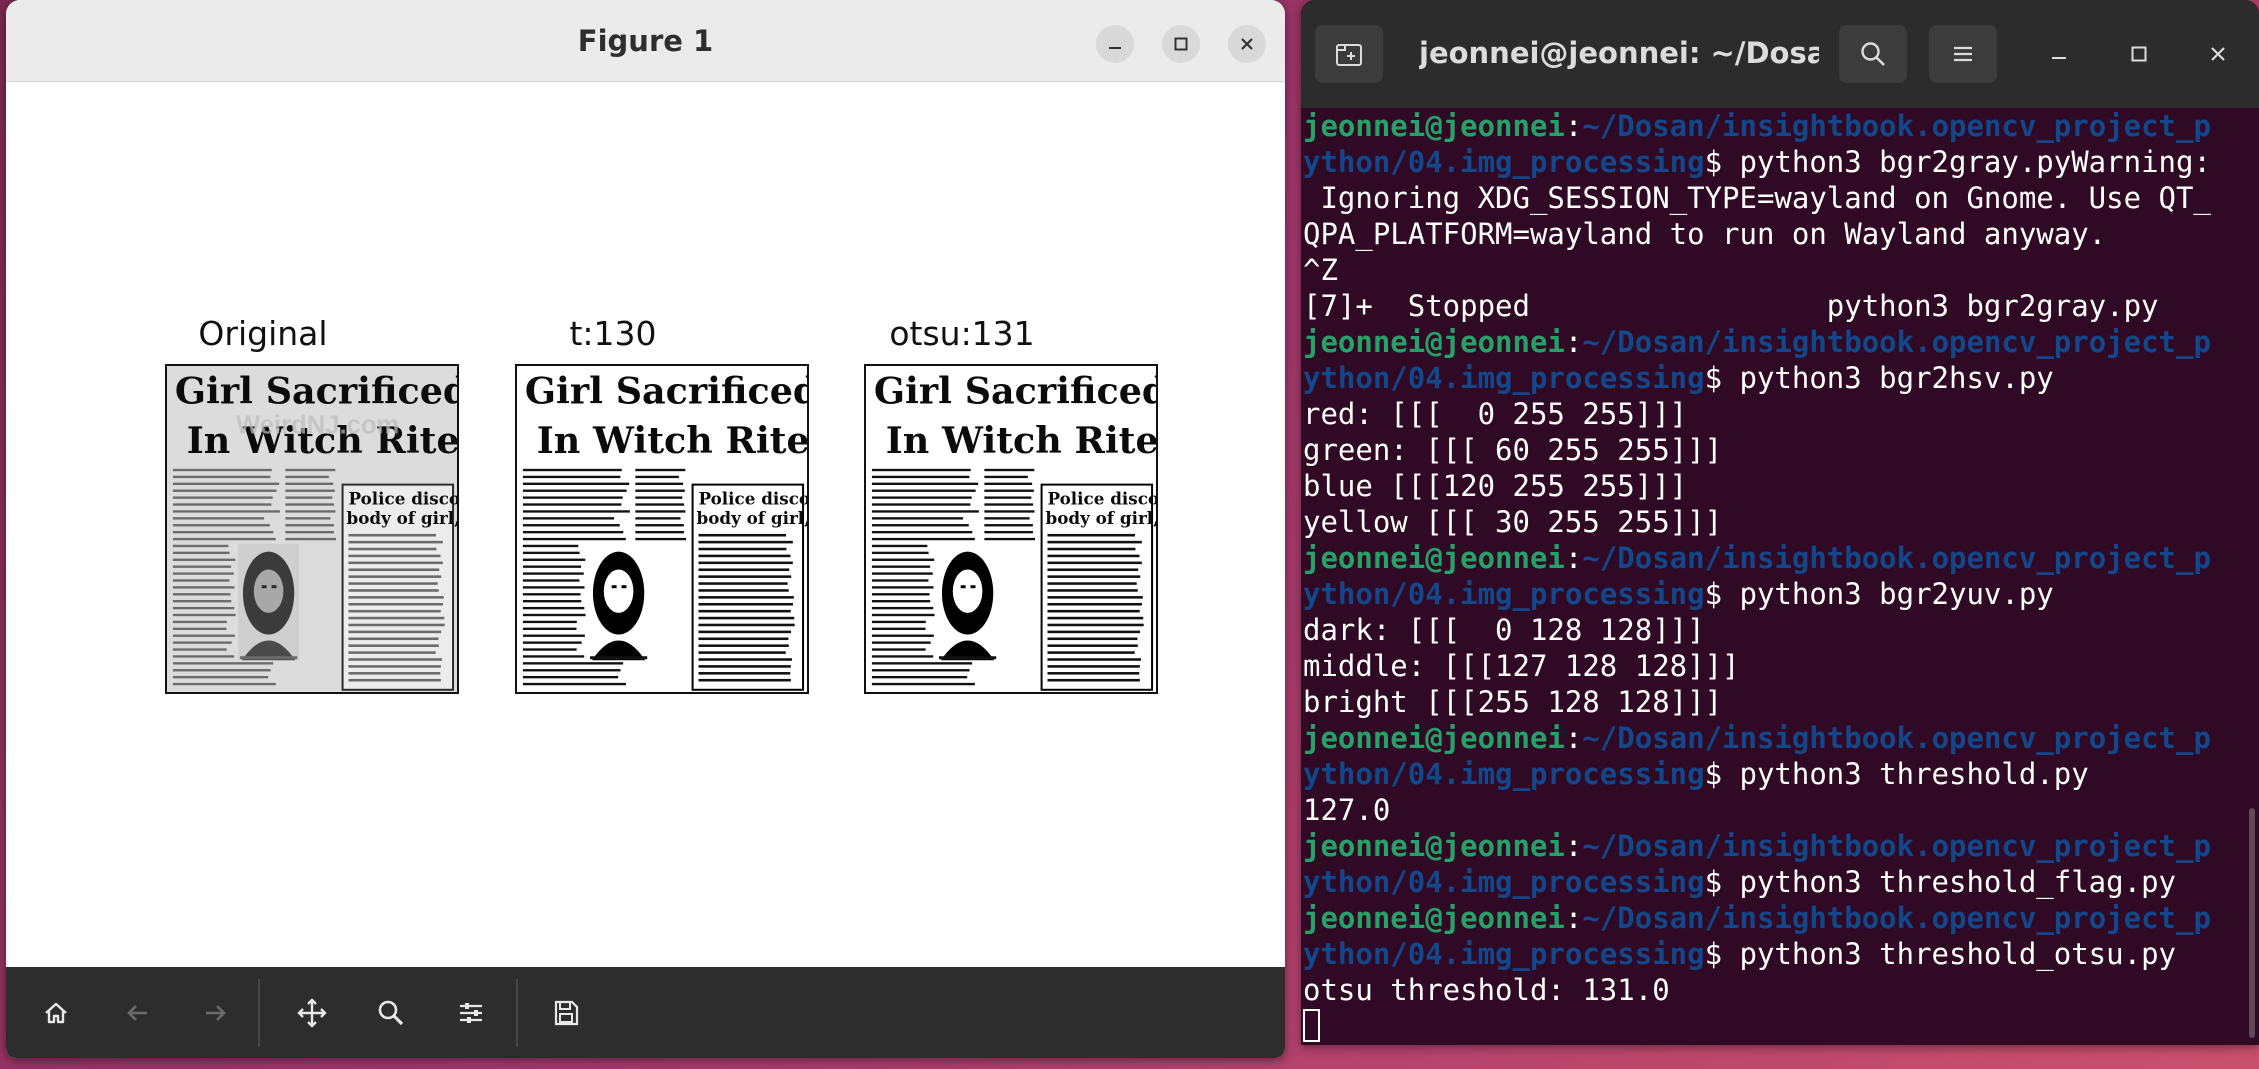  Describe the element at coordinates (471, 1013) in the screenshot. I see `configure-subplots-button` at that location.